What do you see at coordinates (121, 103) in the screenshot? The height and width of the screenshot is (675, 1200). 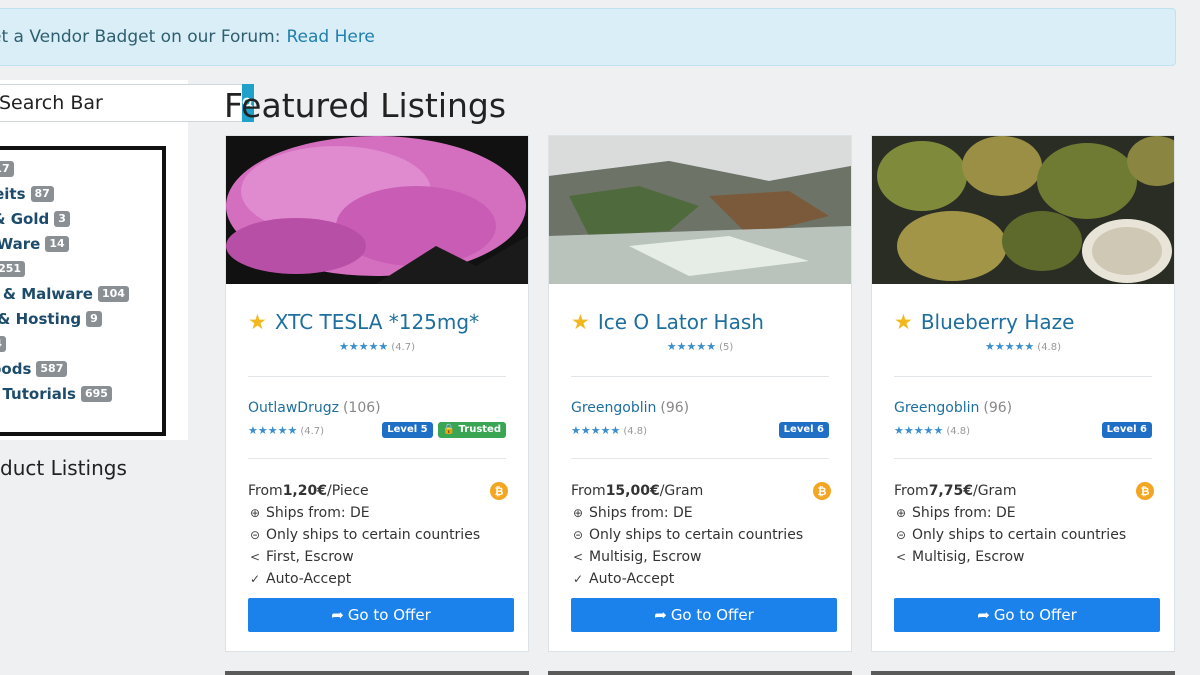 I see `search-input` at bounding box center [121, 103].